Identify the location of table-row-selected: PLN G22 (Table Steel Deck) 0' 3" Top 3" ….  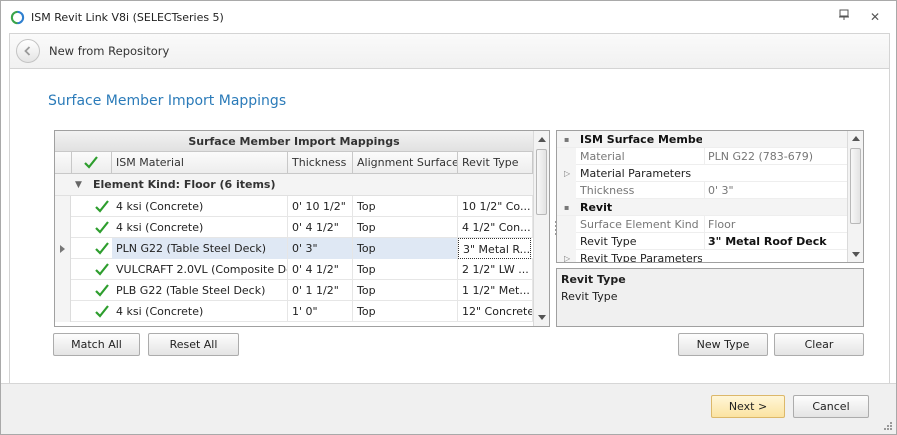
(294, 248).